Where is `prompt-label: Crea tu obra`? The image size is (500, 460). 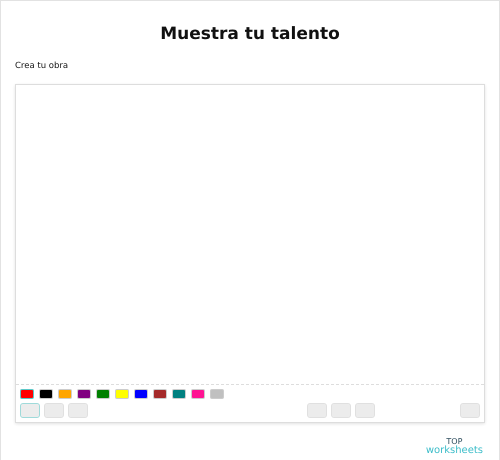
prompt-label: Crea tu obra is located at coordinates (42, 66).